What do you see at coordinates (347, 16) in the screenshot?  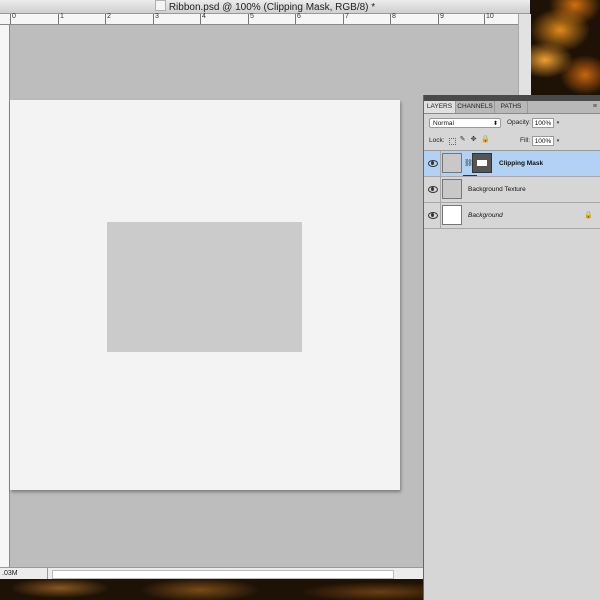 I see `ruler-number: 7` at bounding box center [347, 16].